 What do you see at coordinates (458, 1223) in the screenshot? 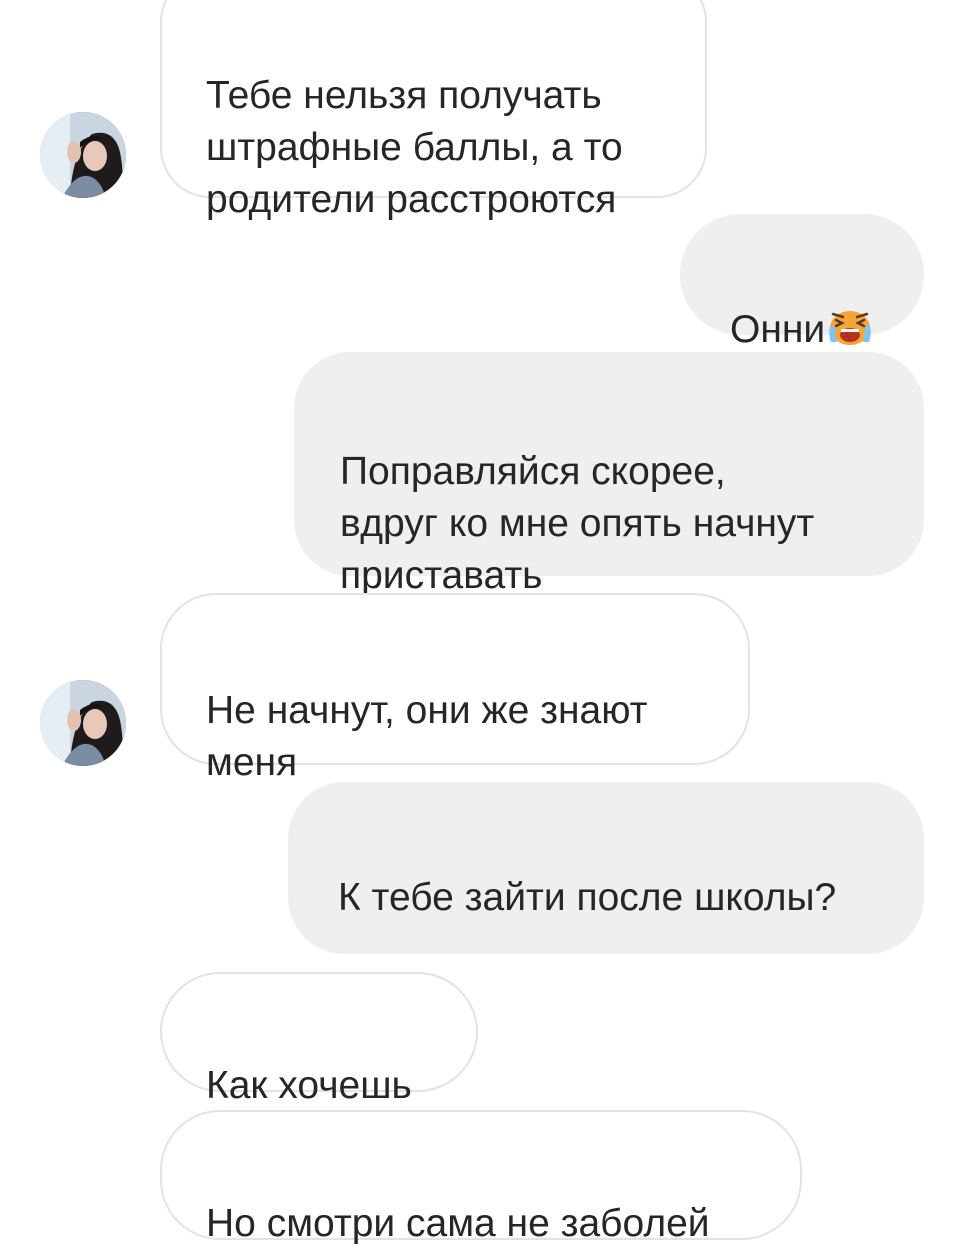
I see `message-text: Но смотри сама не заболей` at bounding box center [458, 1223].